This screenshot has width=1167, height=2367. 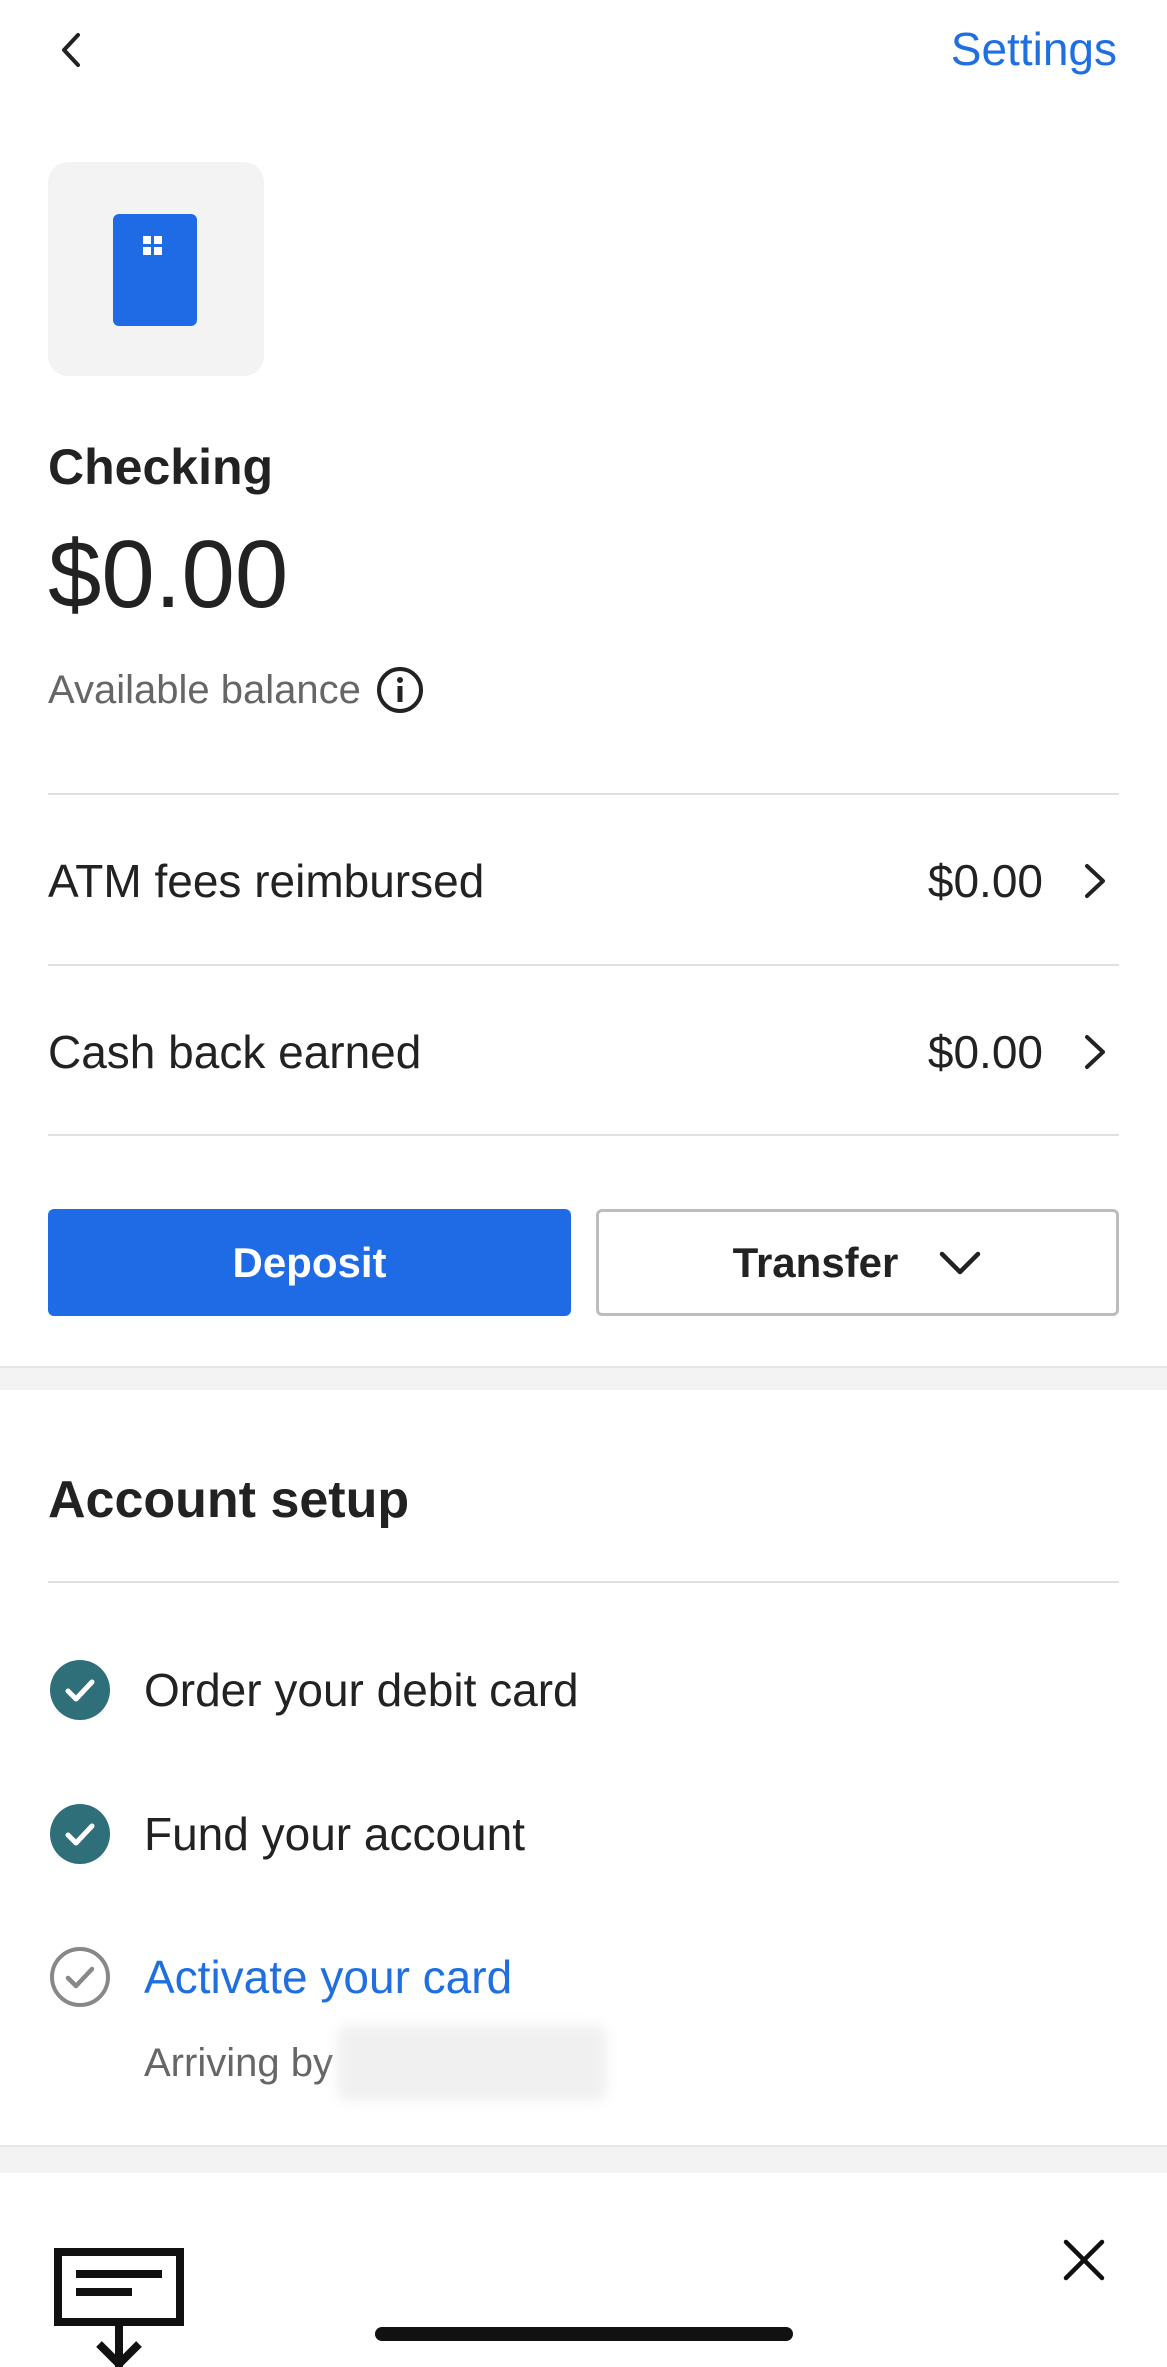 I want to click on transfer-button: Transfer, so click(x=857, y=1262).